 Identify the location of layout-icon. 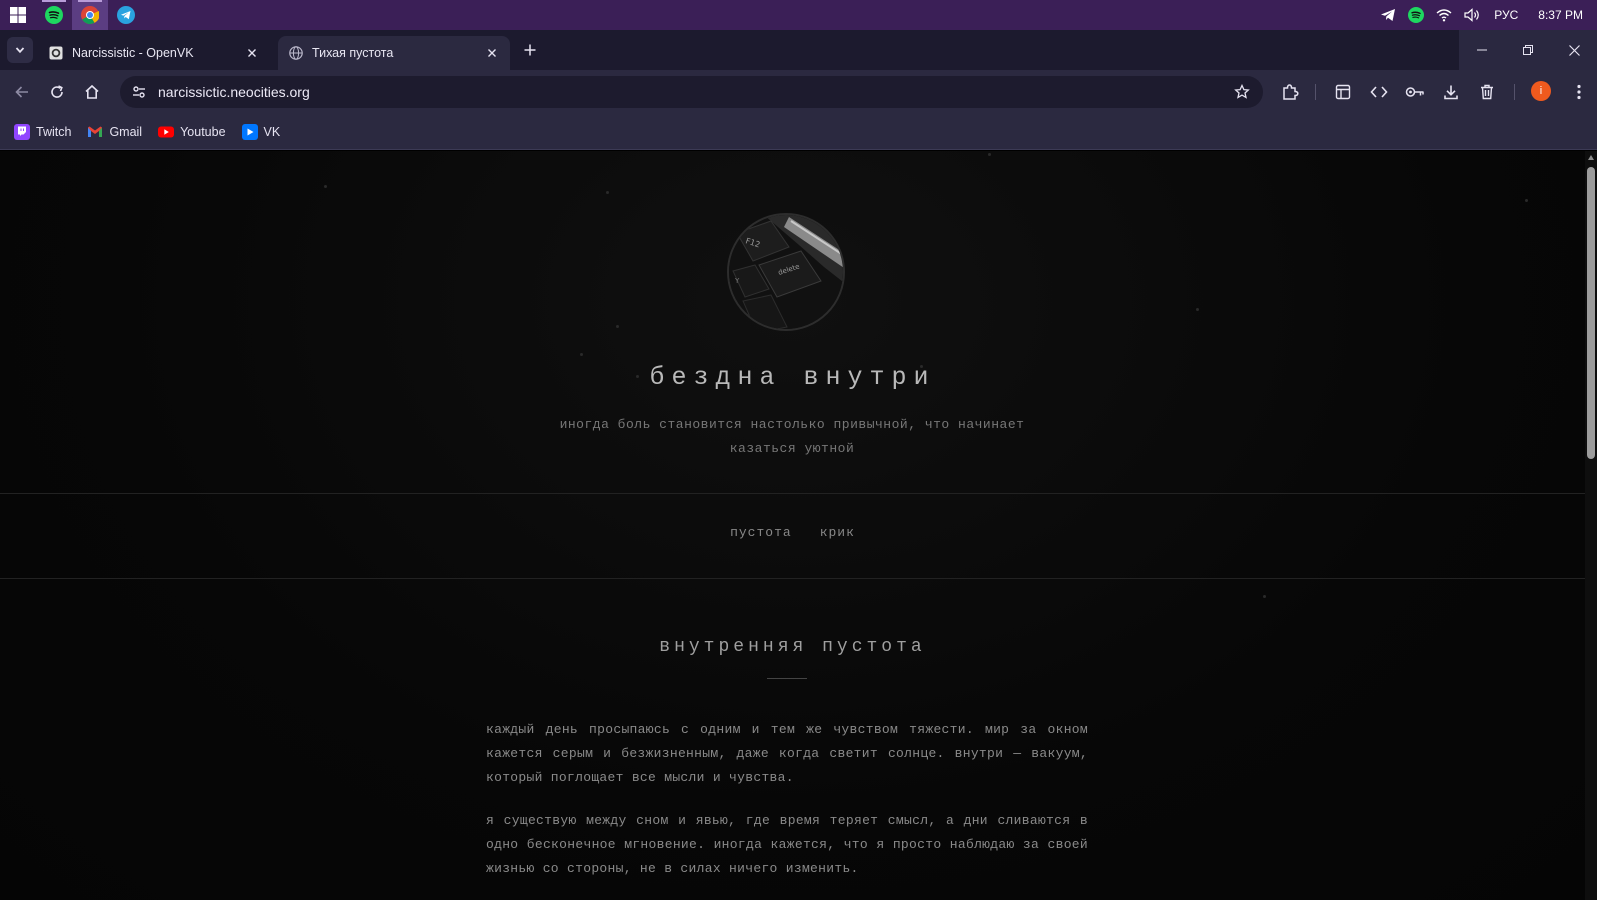
(1343, 92).